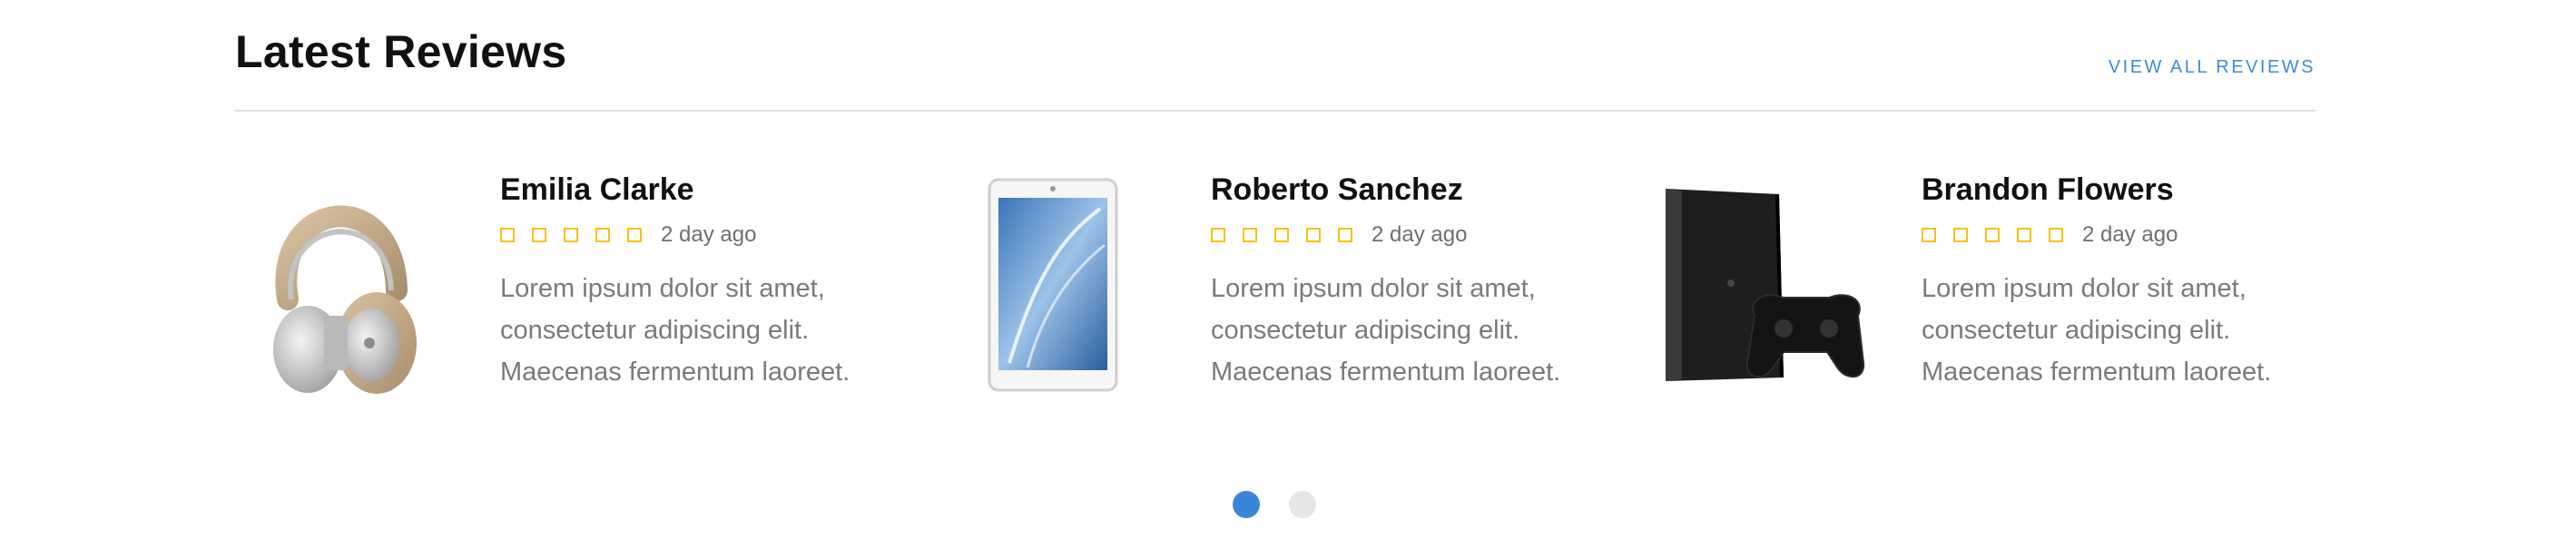 The height and width of the screenshot is (539, 2576). What do you see at coordinates (1275, 111) in the screenshot?
I see `section-divider` at bounding box center [1275, 111].